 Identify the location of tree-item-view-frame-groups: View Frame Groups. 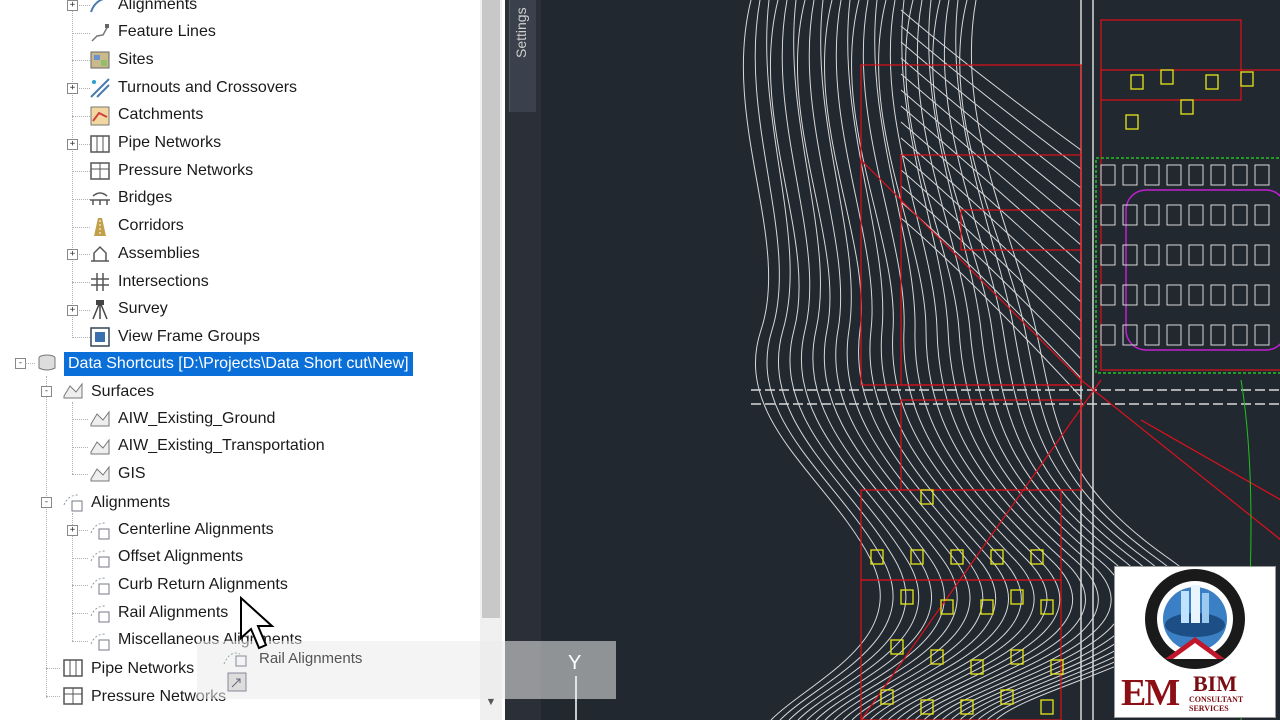
(186, 336).